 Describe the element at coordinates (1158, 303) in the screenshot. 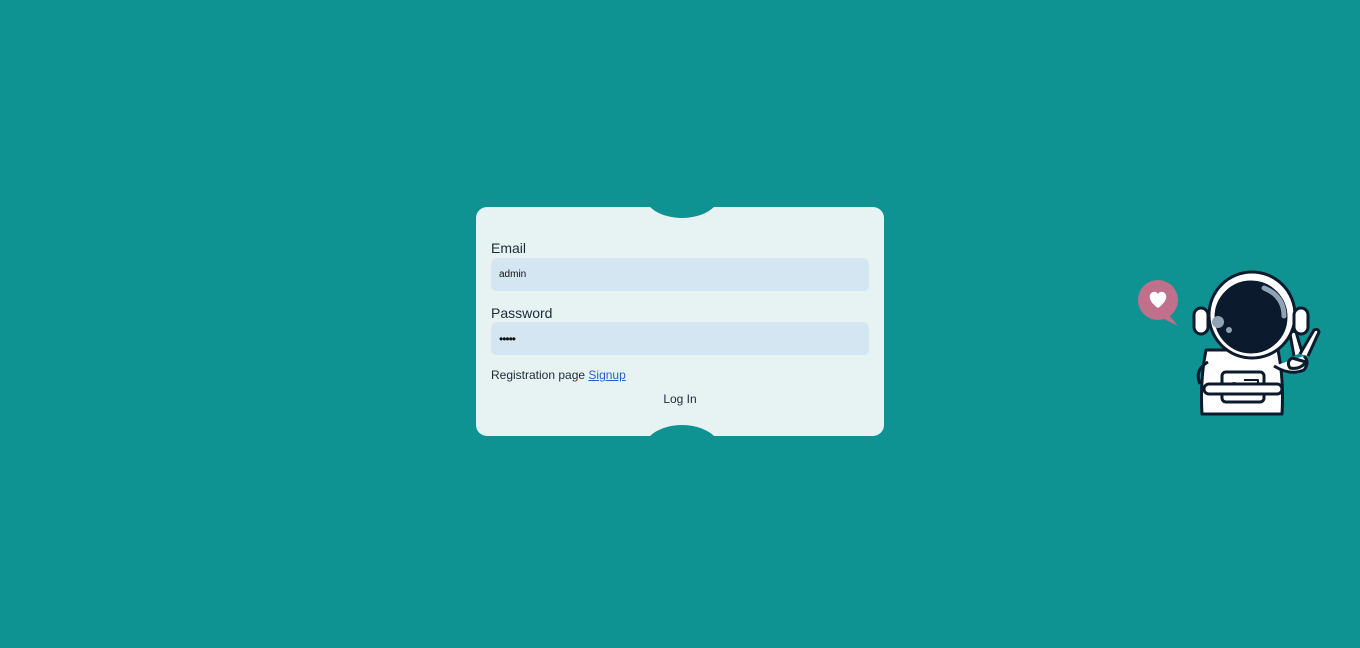

I see `heart-bubble-icon` at that location.